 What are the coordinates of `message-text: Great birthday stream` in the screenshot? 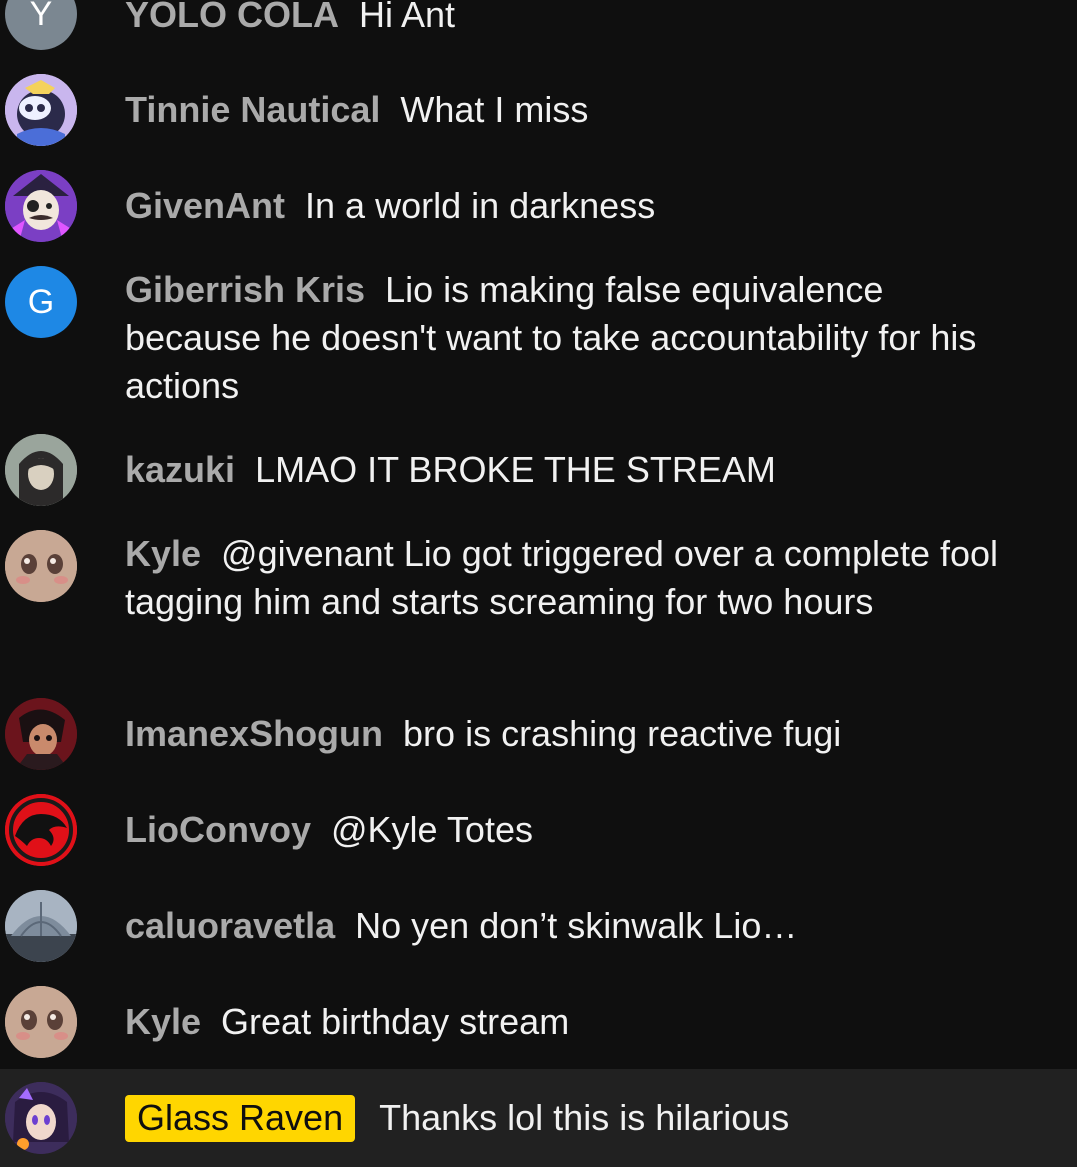 It's located at (395, 1021).